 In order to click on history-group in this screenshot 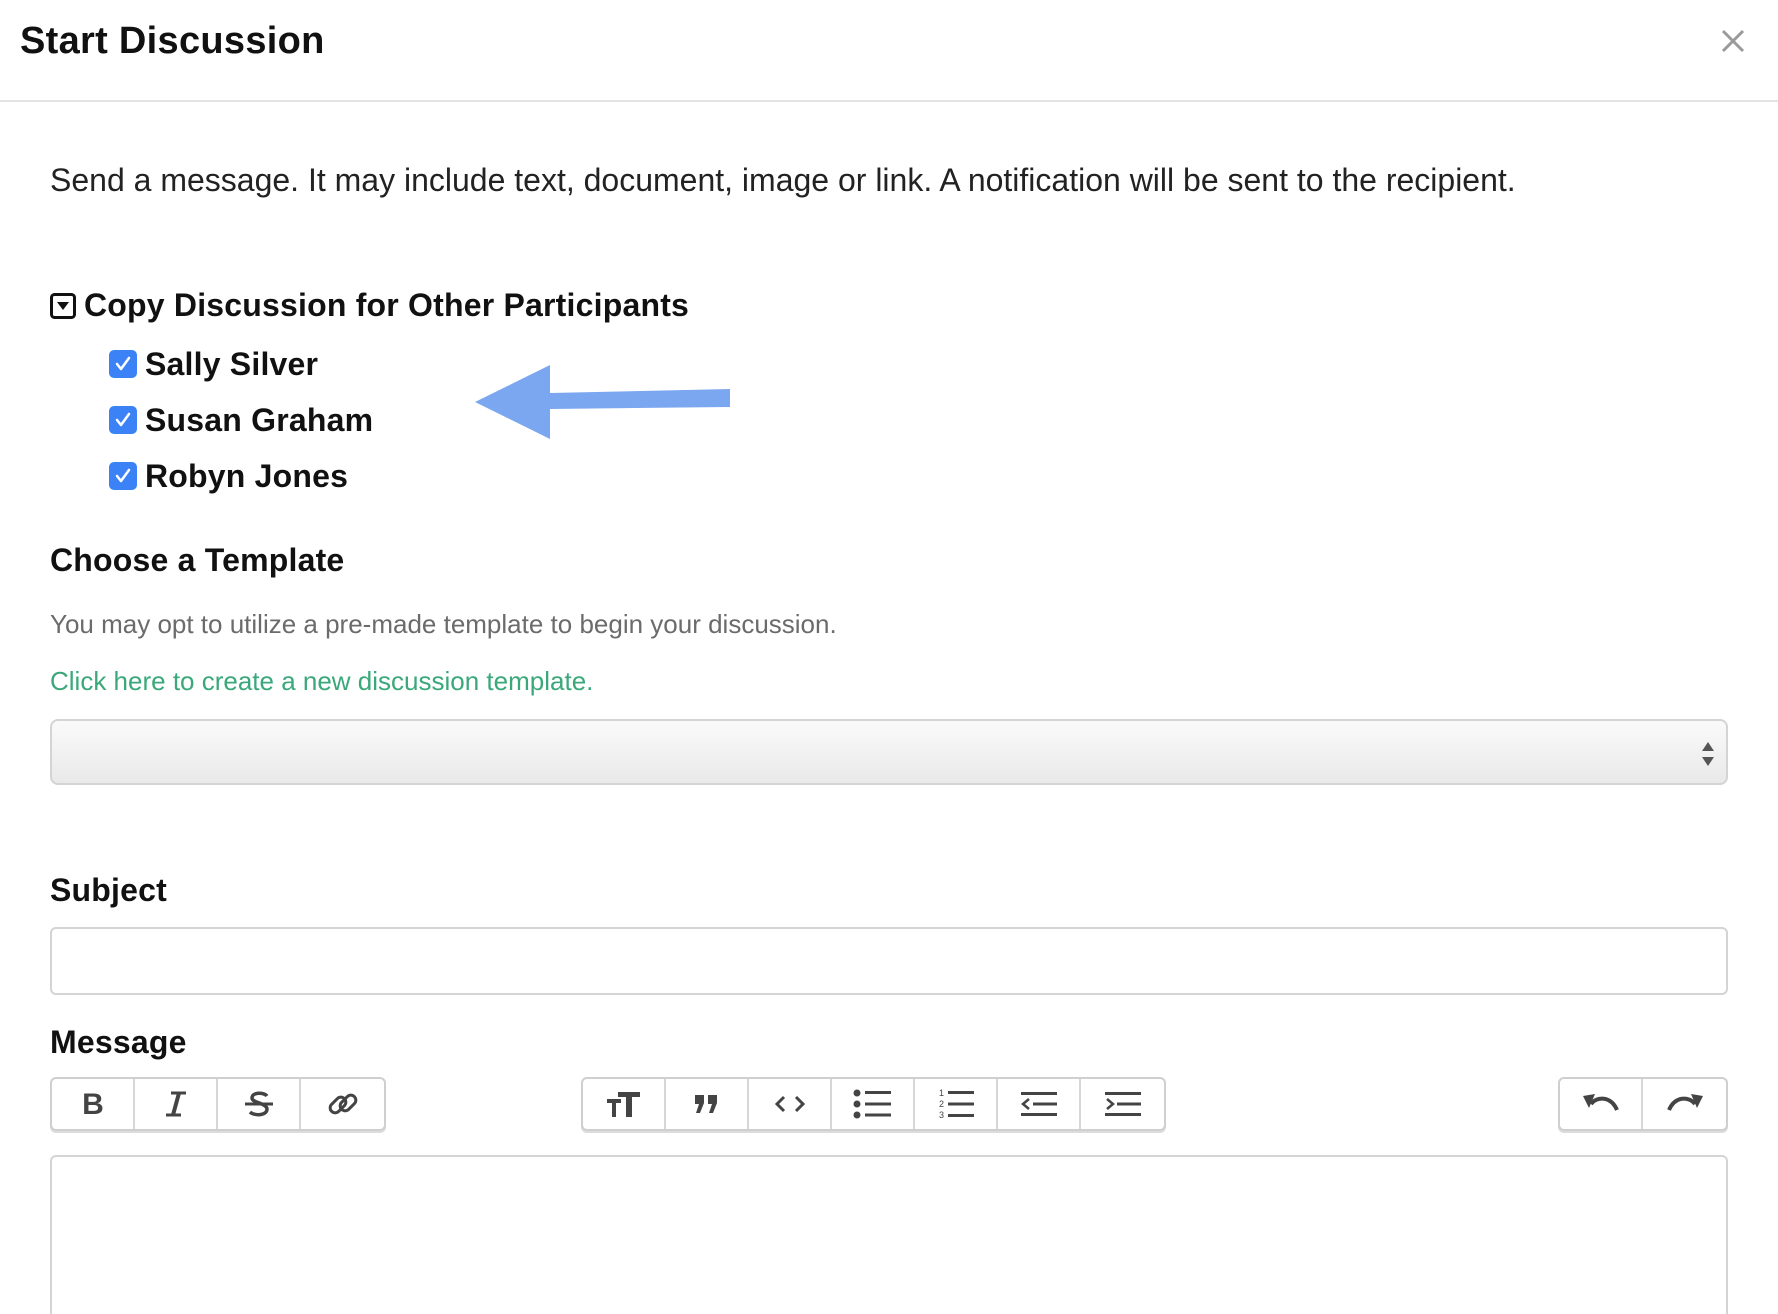, I will do `click(1643, 1104)`.